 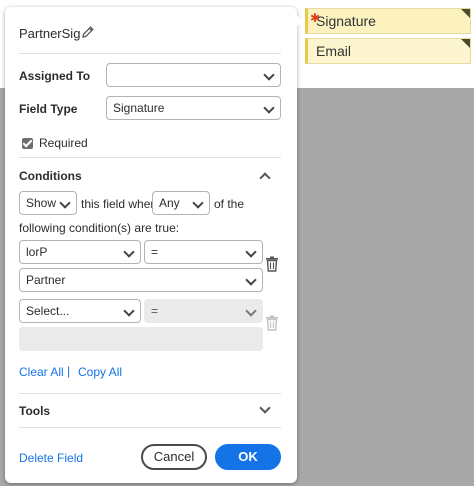 I want to click on condition-action-value: Show, so click(x=41, y=203).